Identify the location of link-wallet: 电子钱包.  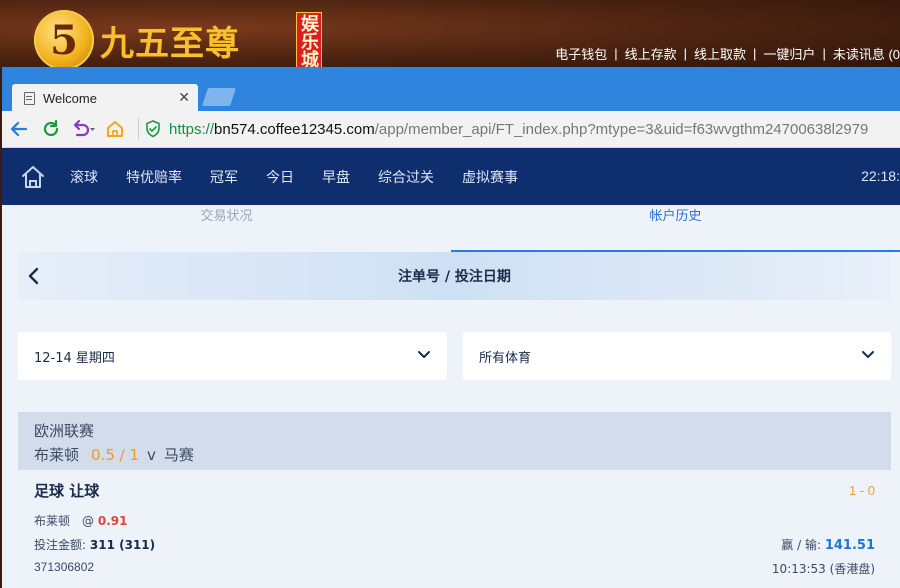
(581, 53).